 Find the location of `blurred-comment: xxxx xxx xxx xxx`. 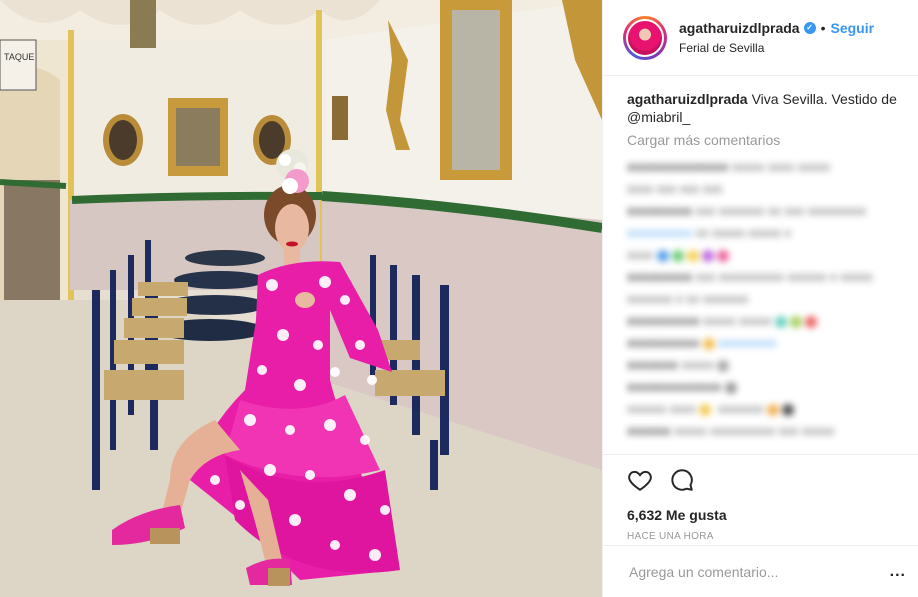

blurred-comment: xxxx xxx xxx xxx is located at coordinates (675, 188).